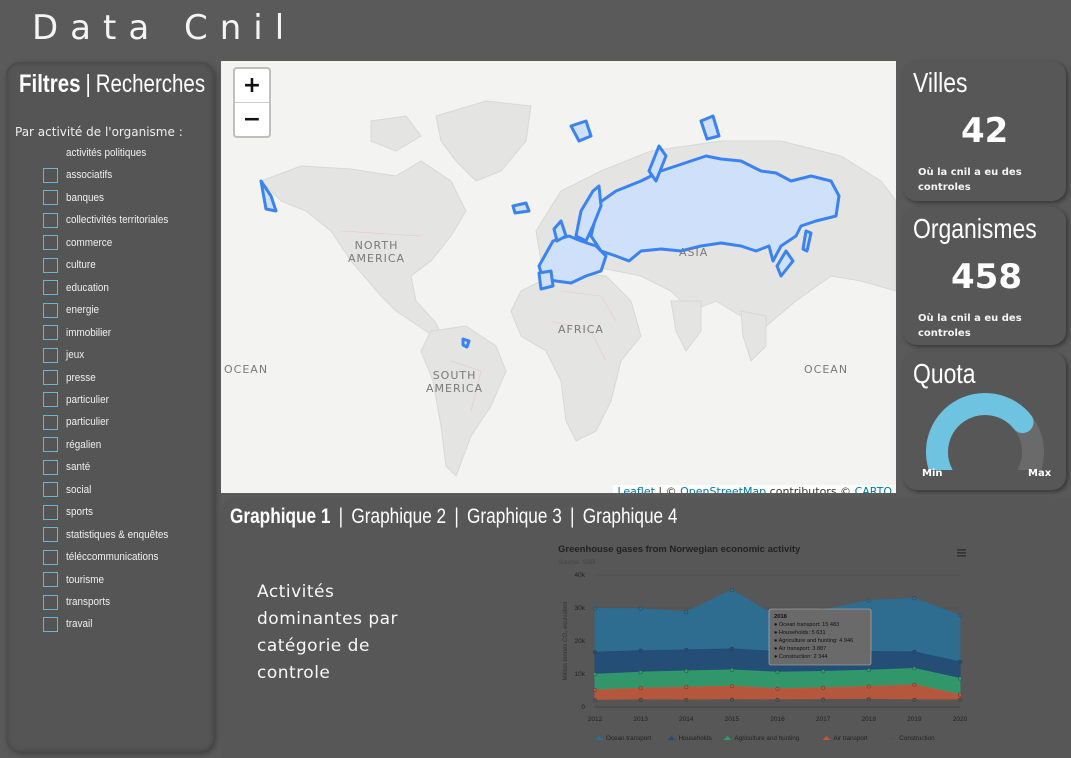  I want to click on zoom-out-button: −, so click(252, 119).